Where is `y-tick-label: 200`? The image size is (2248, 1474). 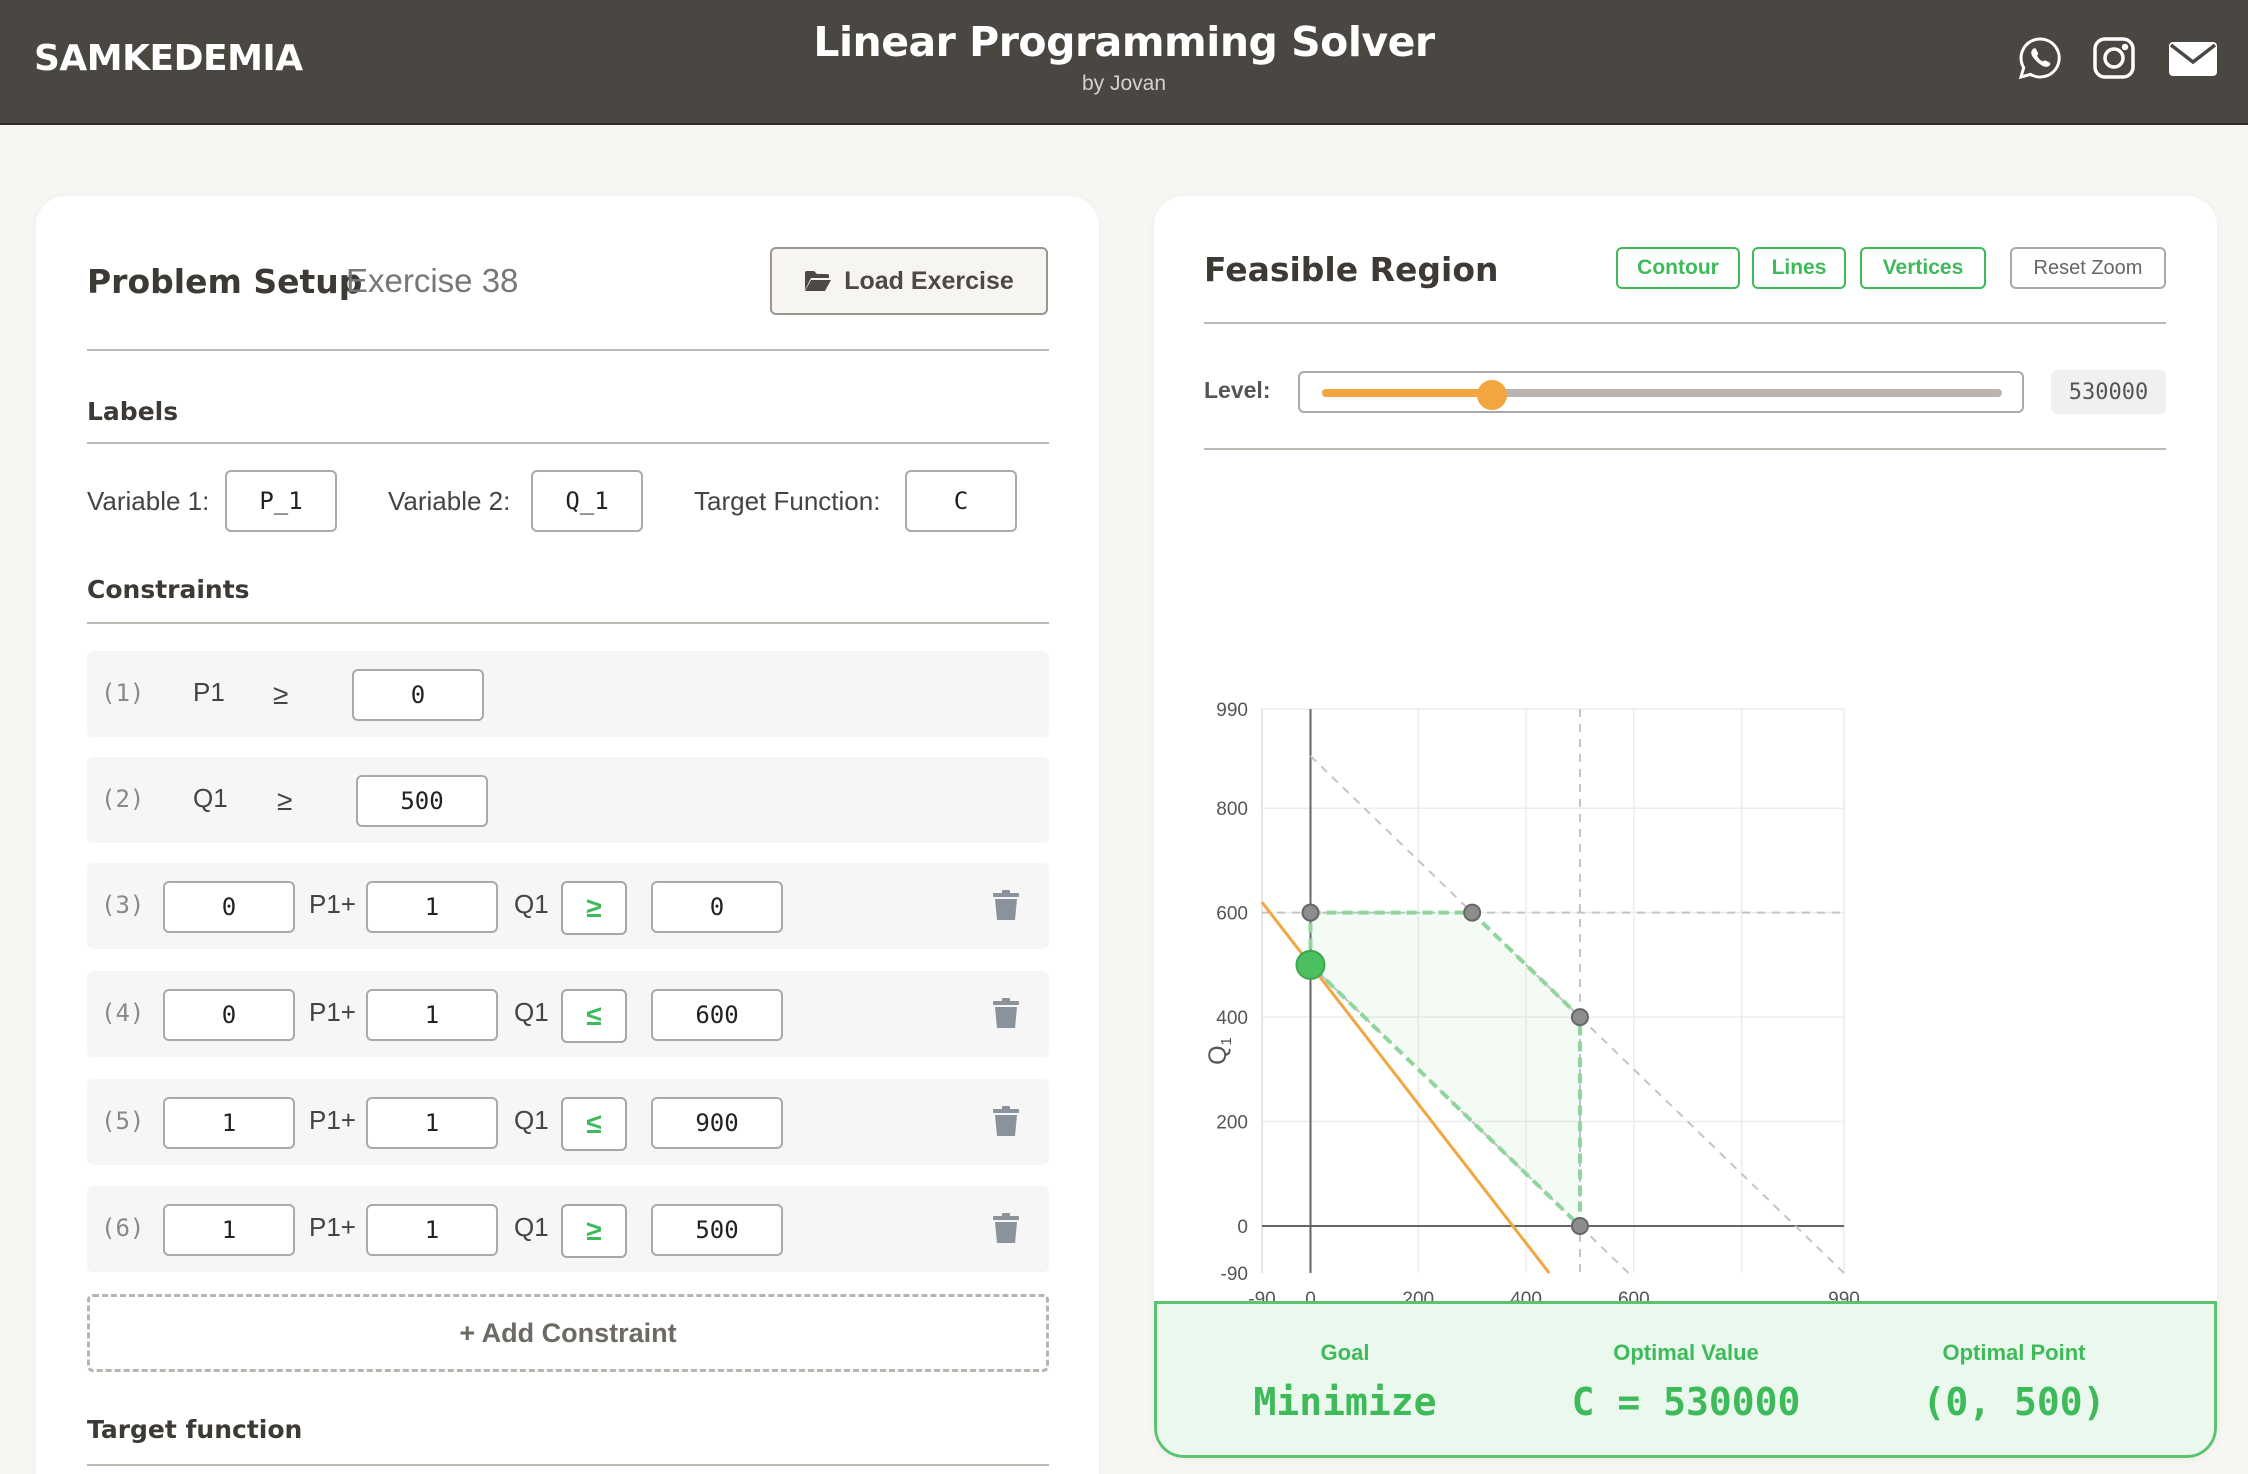
y-tick-label: 200 is located at coordinates (1232, 1123).